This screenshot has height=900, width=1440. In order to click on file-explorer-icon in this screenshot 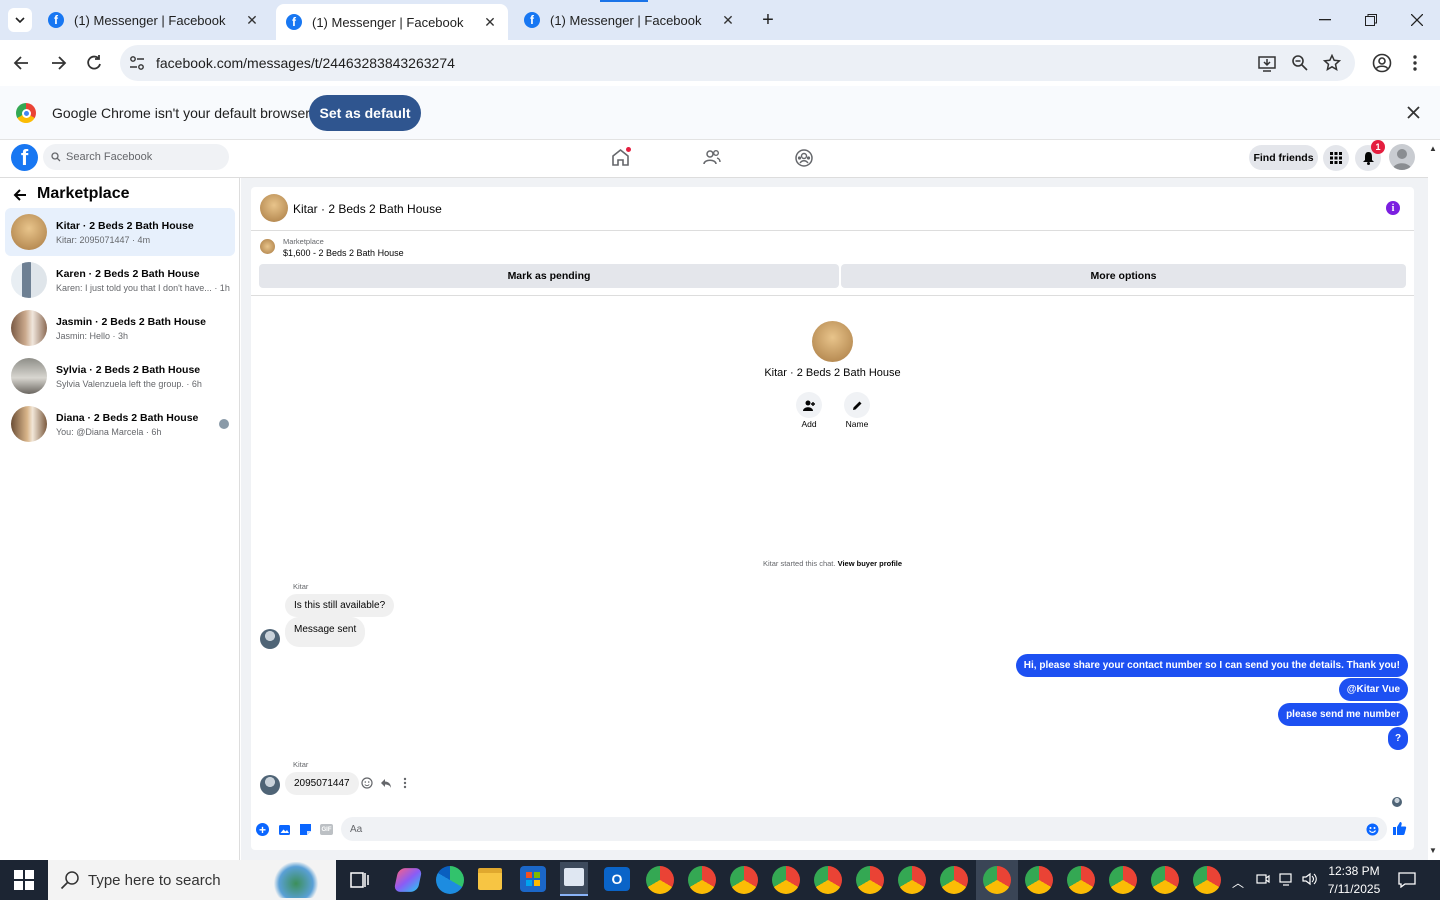, I will do `click(490, 879)`.